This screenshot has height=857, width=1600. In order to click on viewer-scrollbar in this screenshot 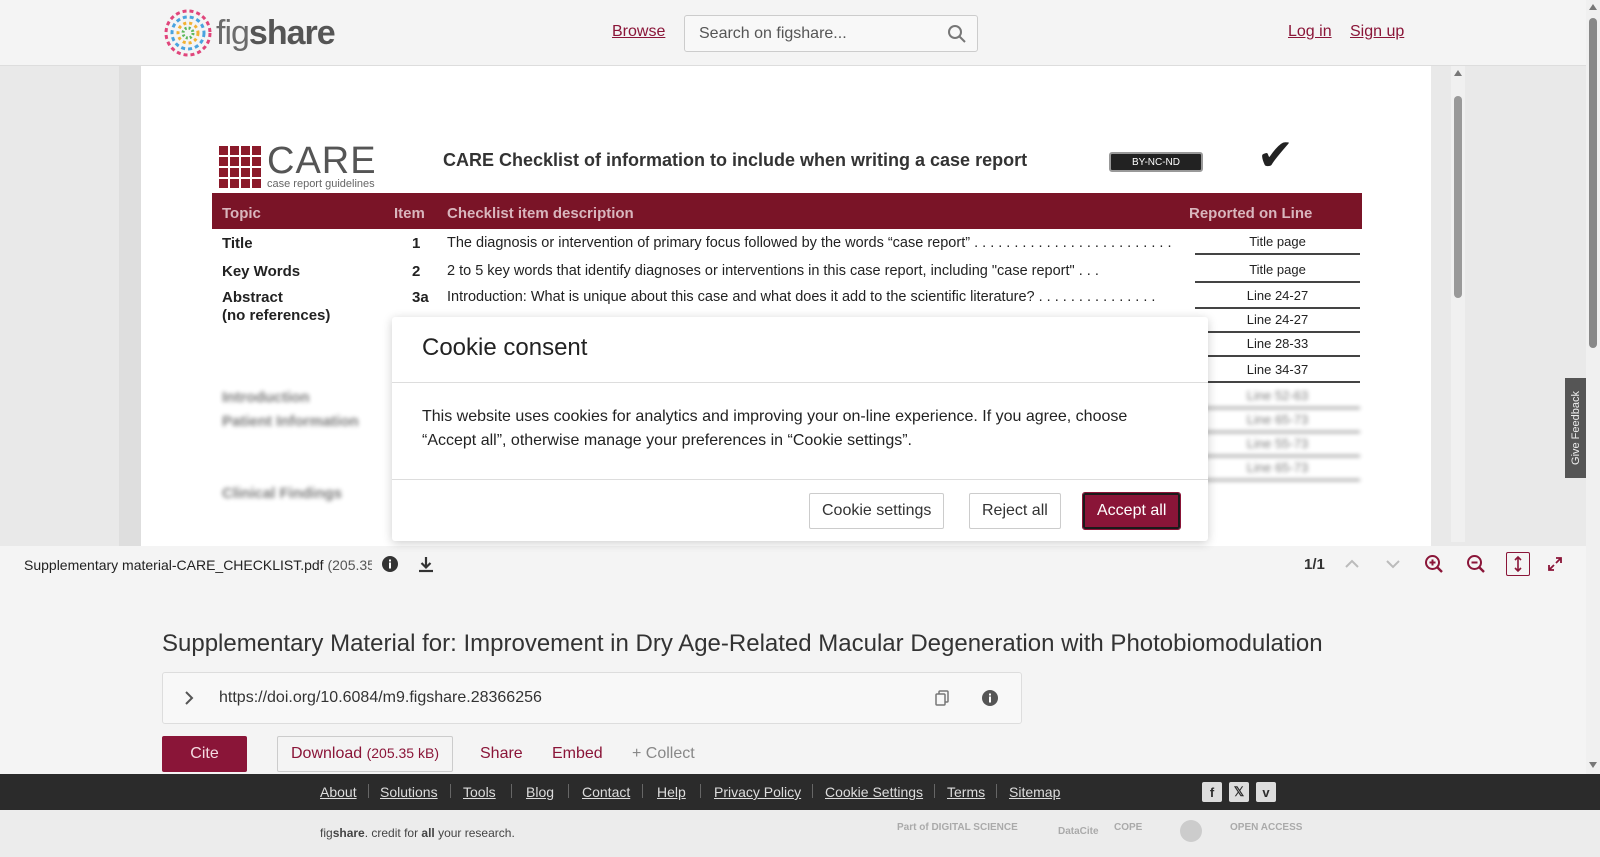, I will do `click(1458, 304)`.